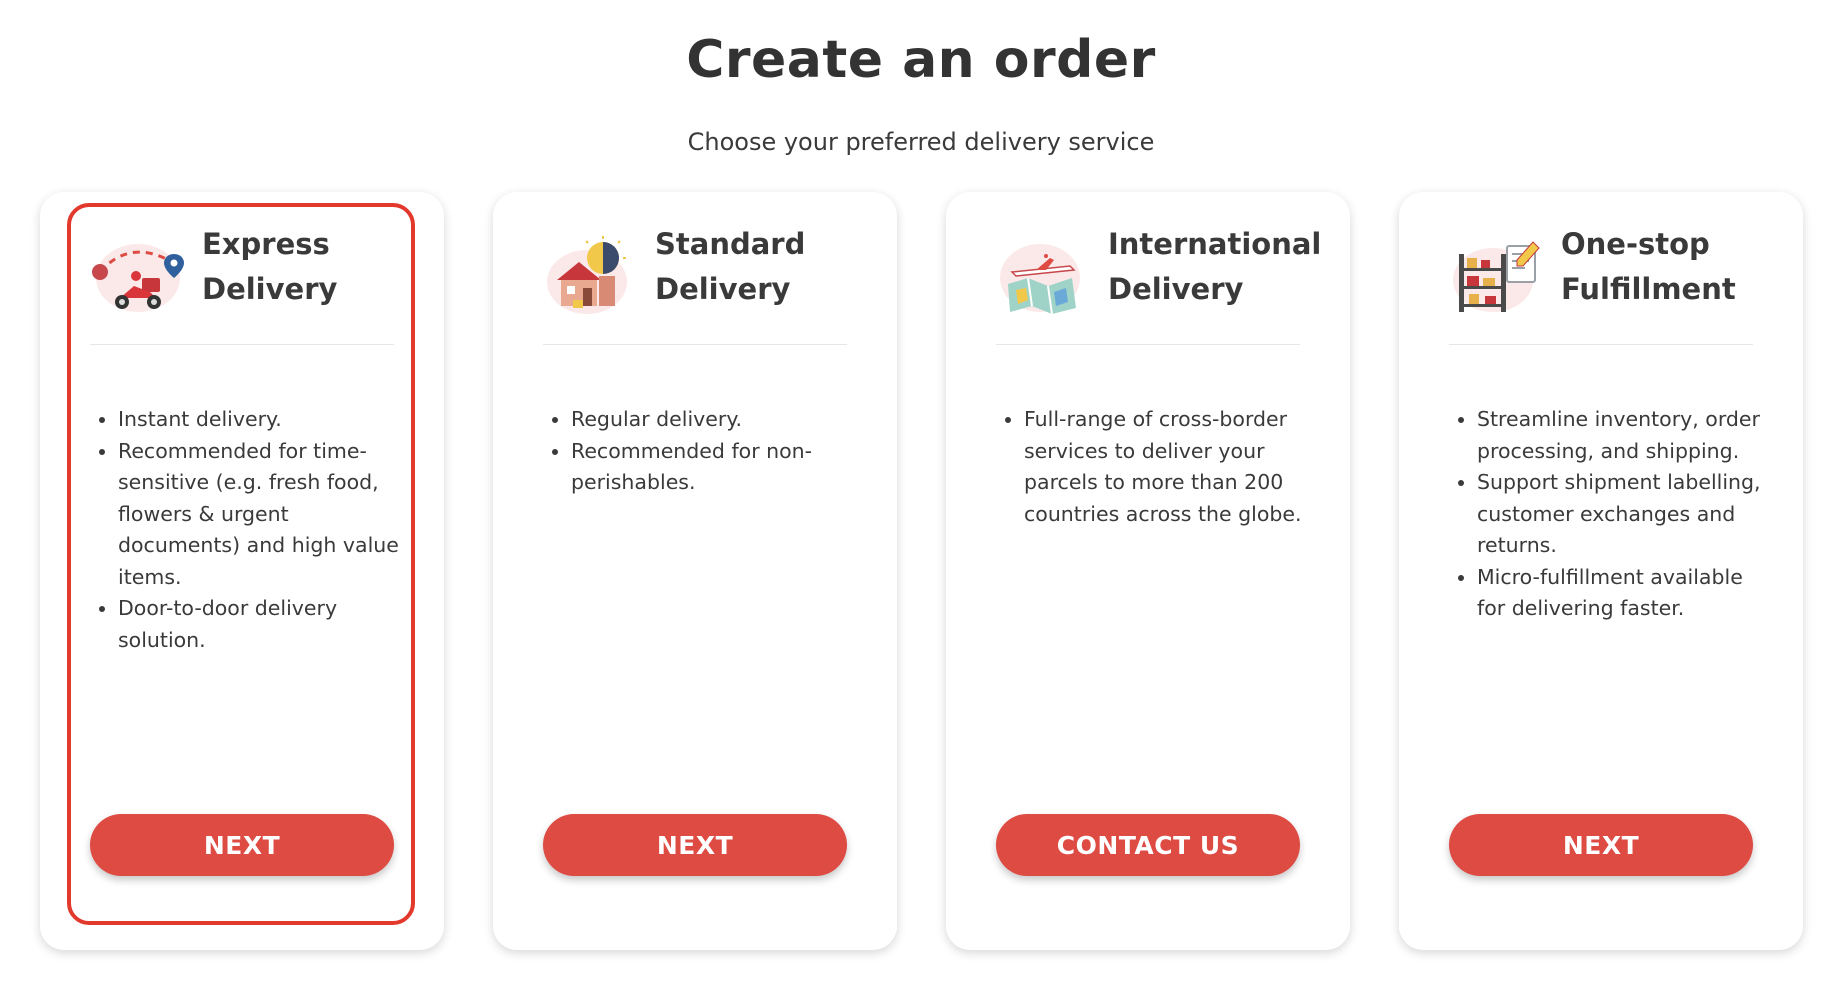 Image resolution: width=1842 pixels, height=1004 pixels. What do you see at coordinates (730, 266) in the screenshot?
I see `card-title: Standard Delivery` at bounding box center [730, 266].